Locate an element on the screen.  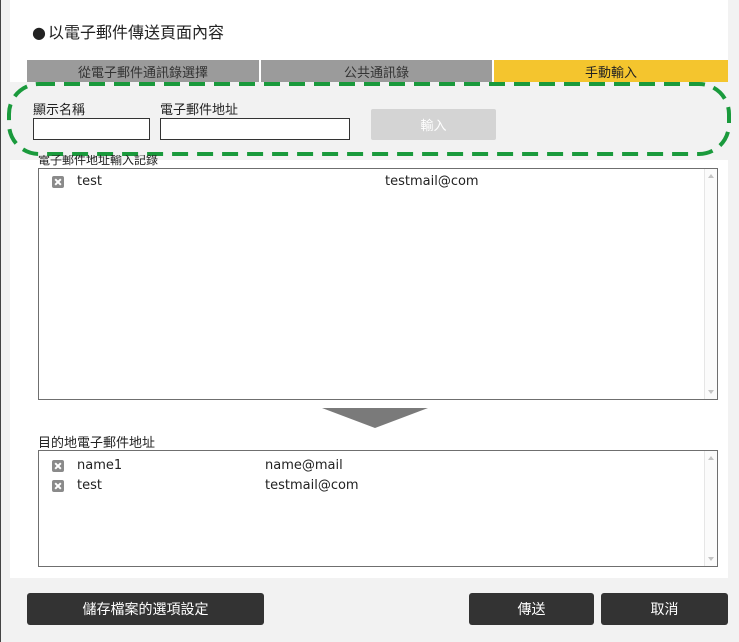
tab-manual-entry: 手動輸入 is located at coordinates (611, 71).